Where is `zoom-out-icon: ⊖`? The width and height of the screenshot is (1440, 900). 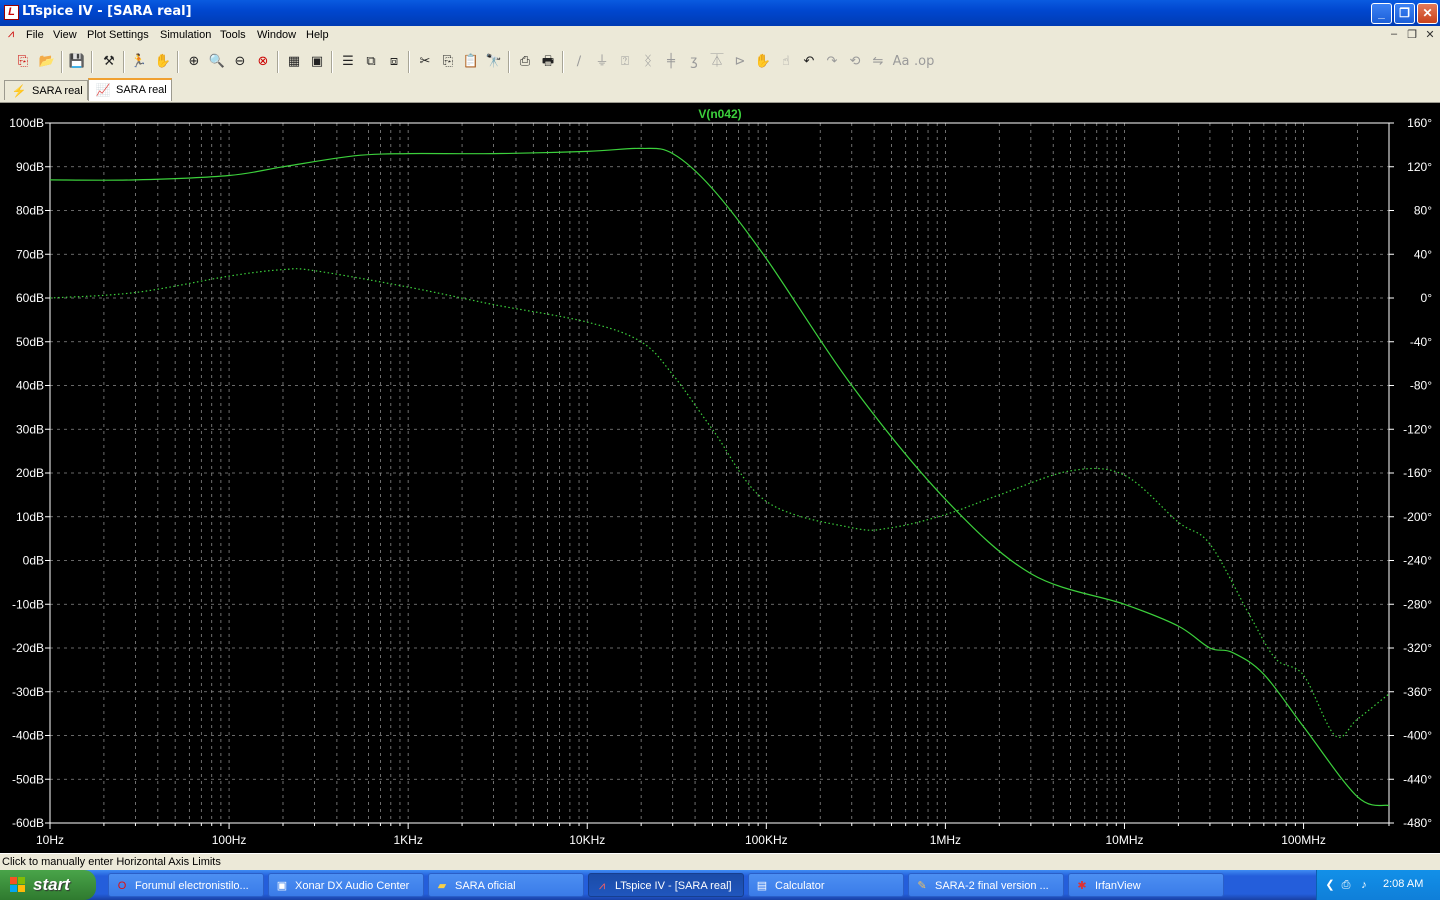 zoom-out-icon: ⊖ is located at coordinates (240, 62).